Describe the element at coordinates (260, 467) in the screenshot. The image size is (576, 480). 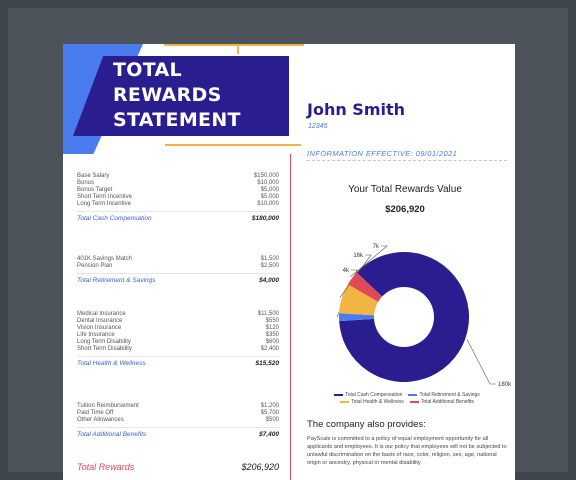
I see `grand-total-value: $206,920` at that location.